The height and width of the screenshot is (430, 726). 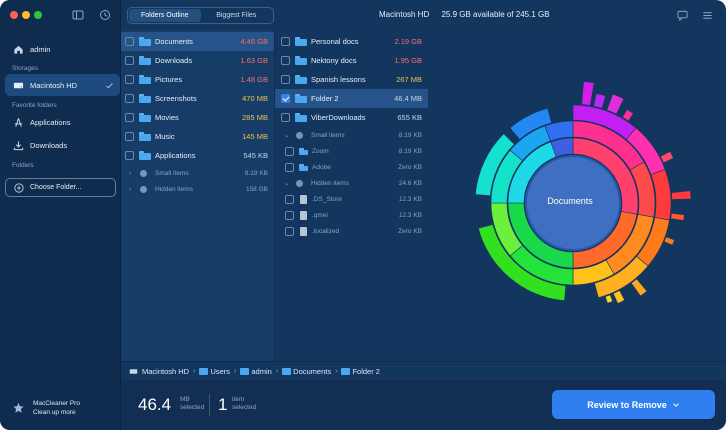 What do you see at coordinates (351, 151) in the screenshot?
I see `list-item: Zoom 8.19 KB` at bounding box center [351, 151].